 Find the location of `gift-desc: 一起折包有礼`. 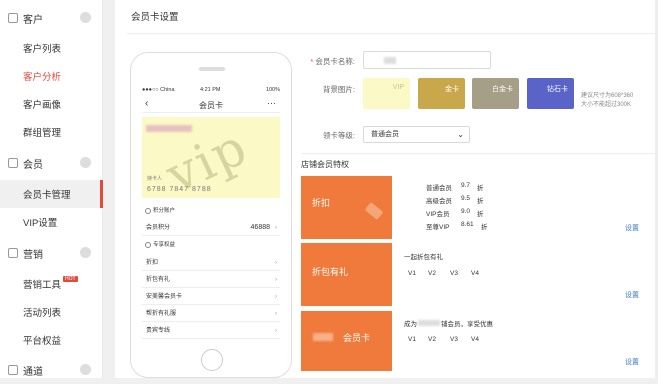

gift-desc: 一起折包有礼 is located at coordinates (423, 257).